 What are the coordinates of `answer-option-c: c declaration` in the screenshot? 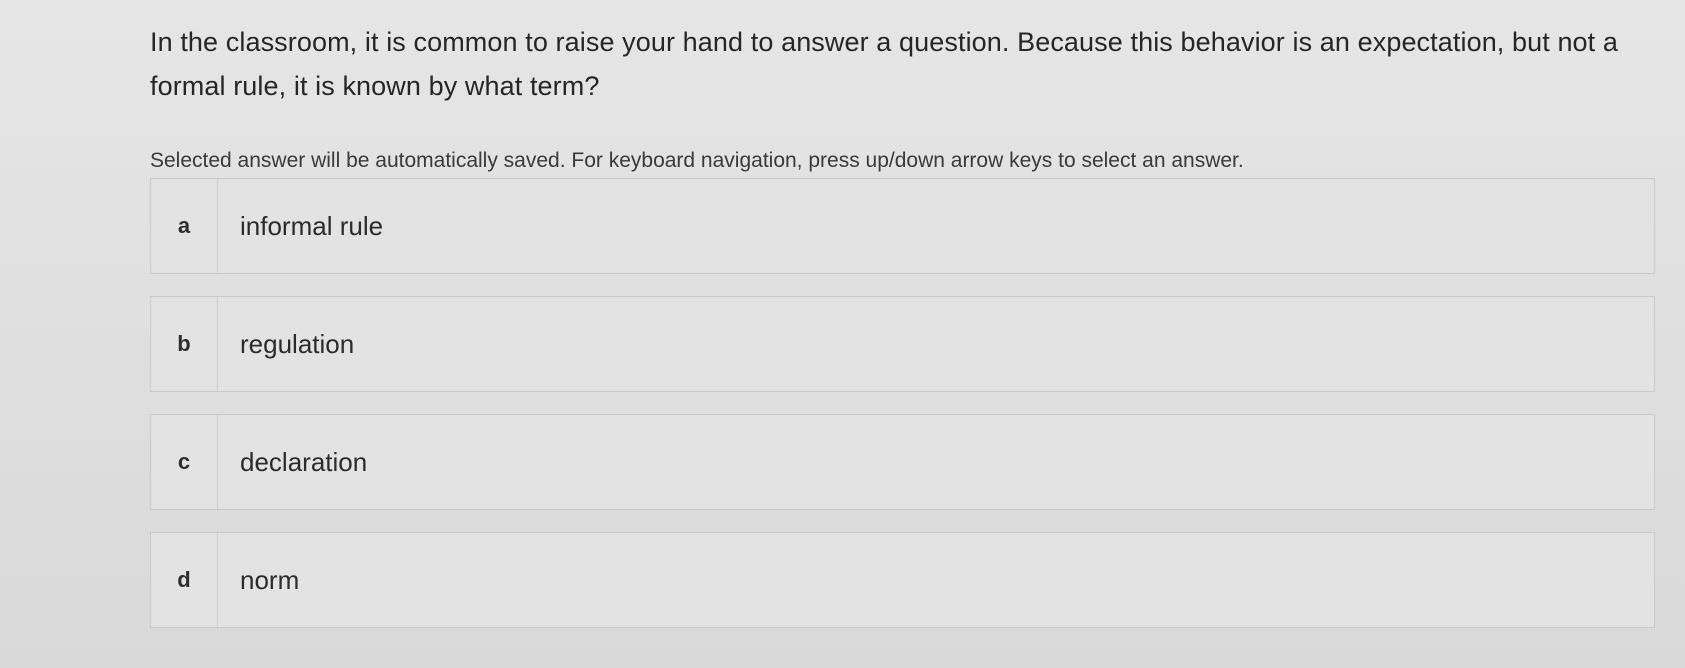 It's located at (902, 462).